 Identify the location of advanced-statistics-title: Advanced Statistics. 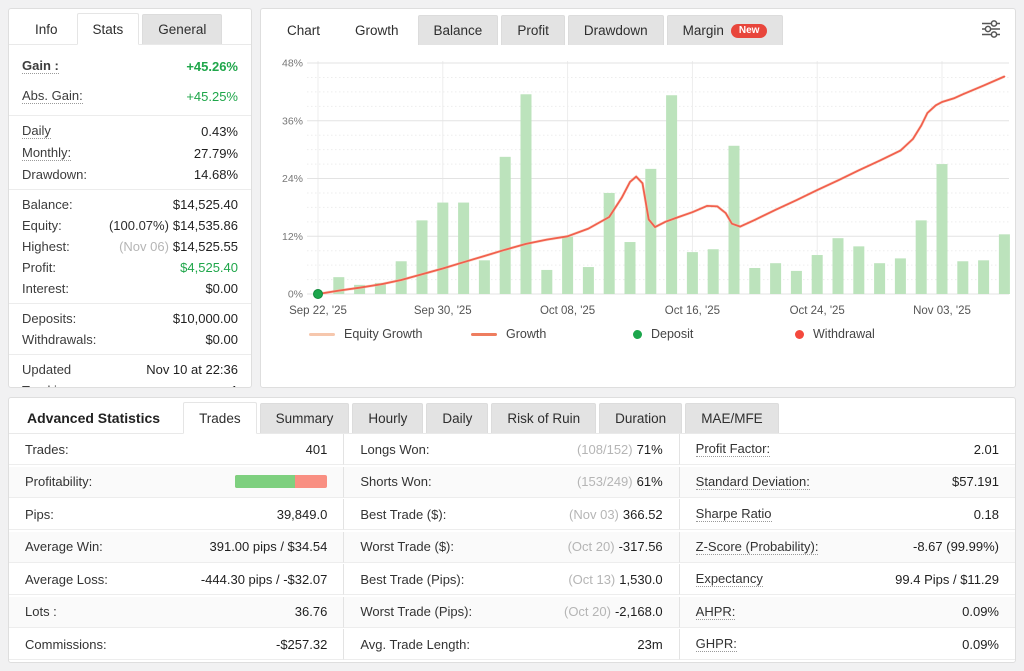
(94, 418).